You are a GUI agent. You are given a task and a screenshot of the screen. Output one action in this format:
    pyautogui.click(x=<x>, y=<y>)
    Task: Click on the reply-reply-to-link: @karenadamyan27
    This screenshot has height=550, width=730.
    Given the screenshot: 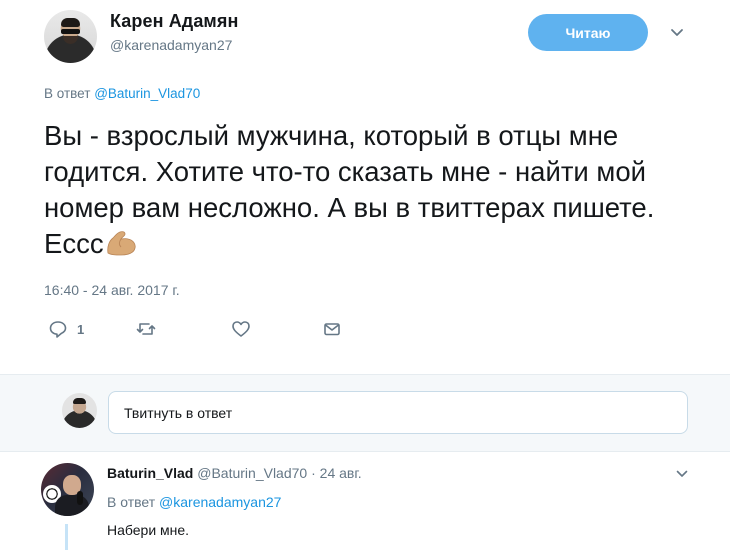 What is the action you would take?
    pyautogui.click(x=220, y=502)
    